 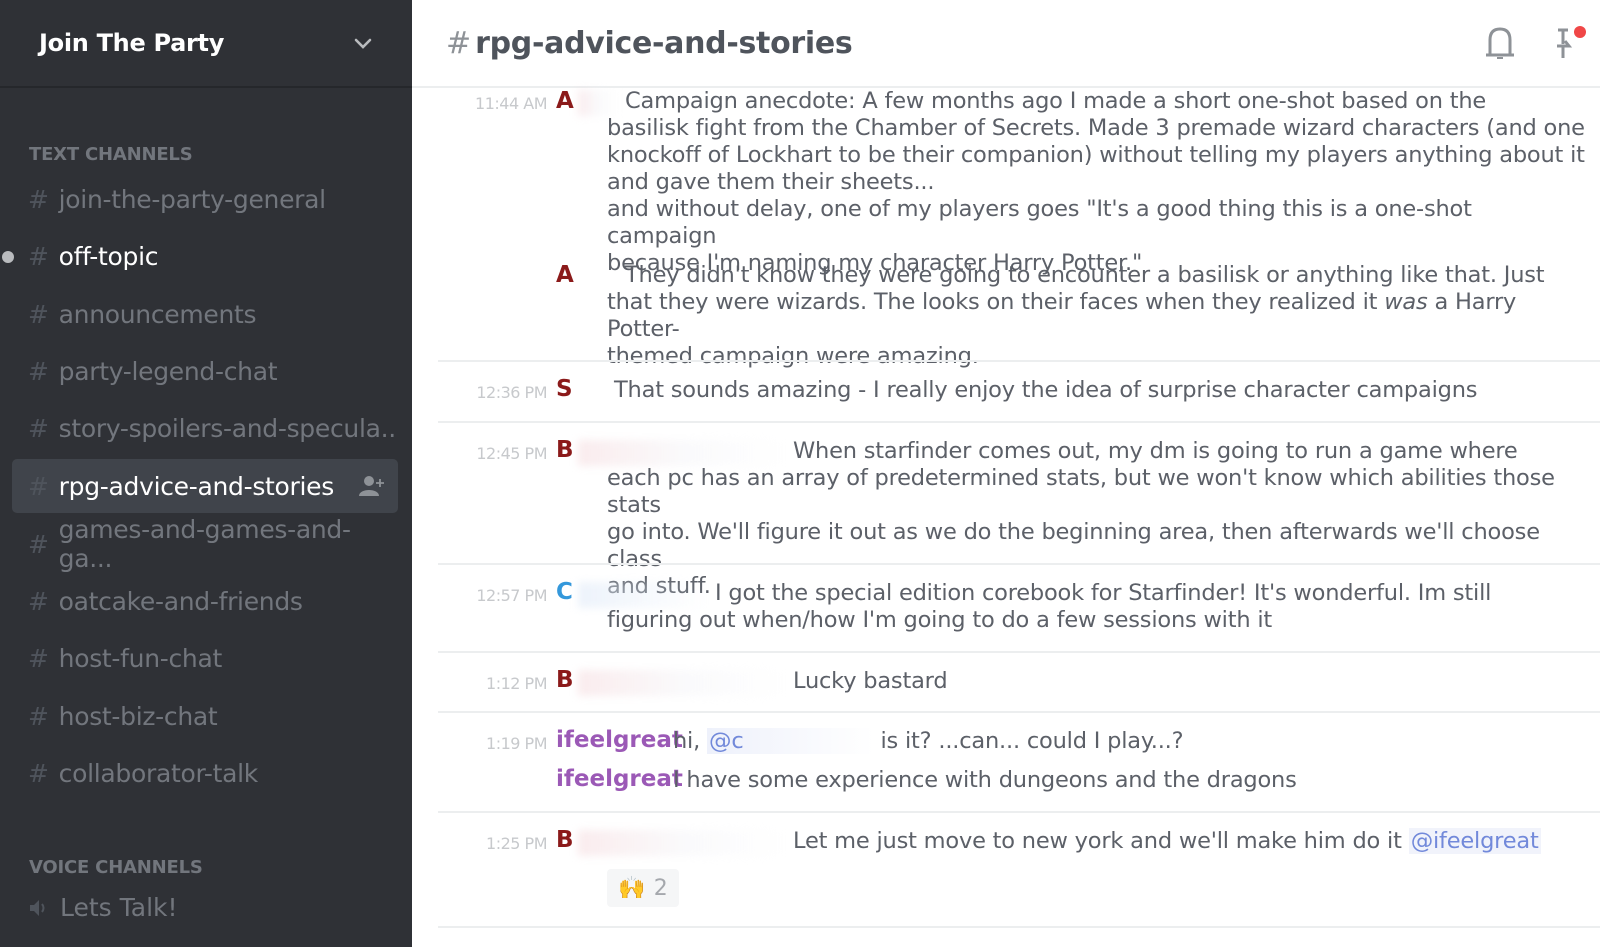 What do you see at coordinates (205, 428) in the screenshot?
I see `channel-story-spoilers: # story-spoilers-and-specula..` at bounding box center [205, 428].